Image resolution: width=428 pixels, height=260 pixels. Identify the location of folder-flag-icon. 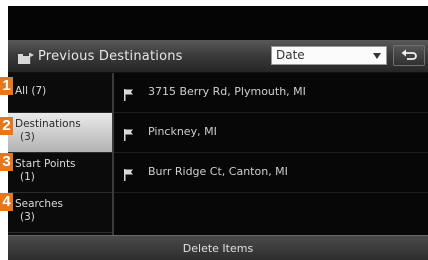
(26, 57).